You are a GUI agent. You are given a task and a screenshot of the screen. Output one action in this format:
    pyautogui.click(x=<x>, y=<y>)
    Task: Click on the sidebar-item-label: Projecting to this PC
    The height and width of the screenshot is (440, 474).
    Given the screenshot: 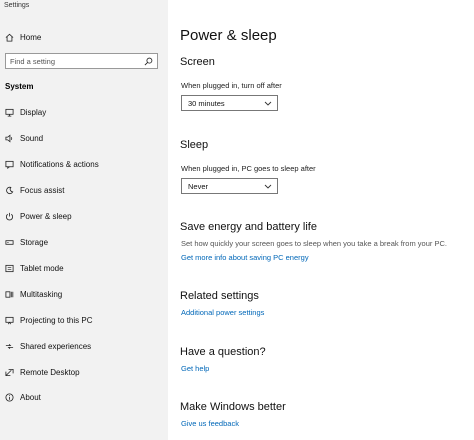 What is the action you would take?
    pyautogui.click(x=56, y=320)
    